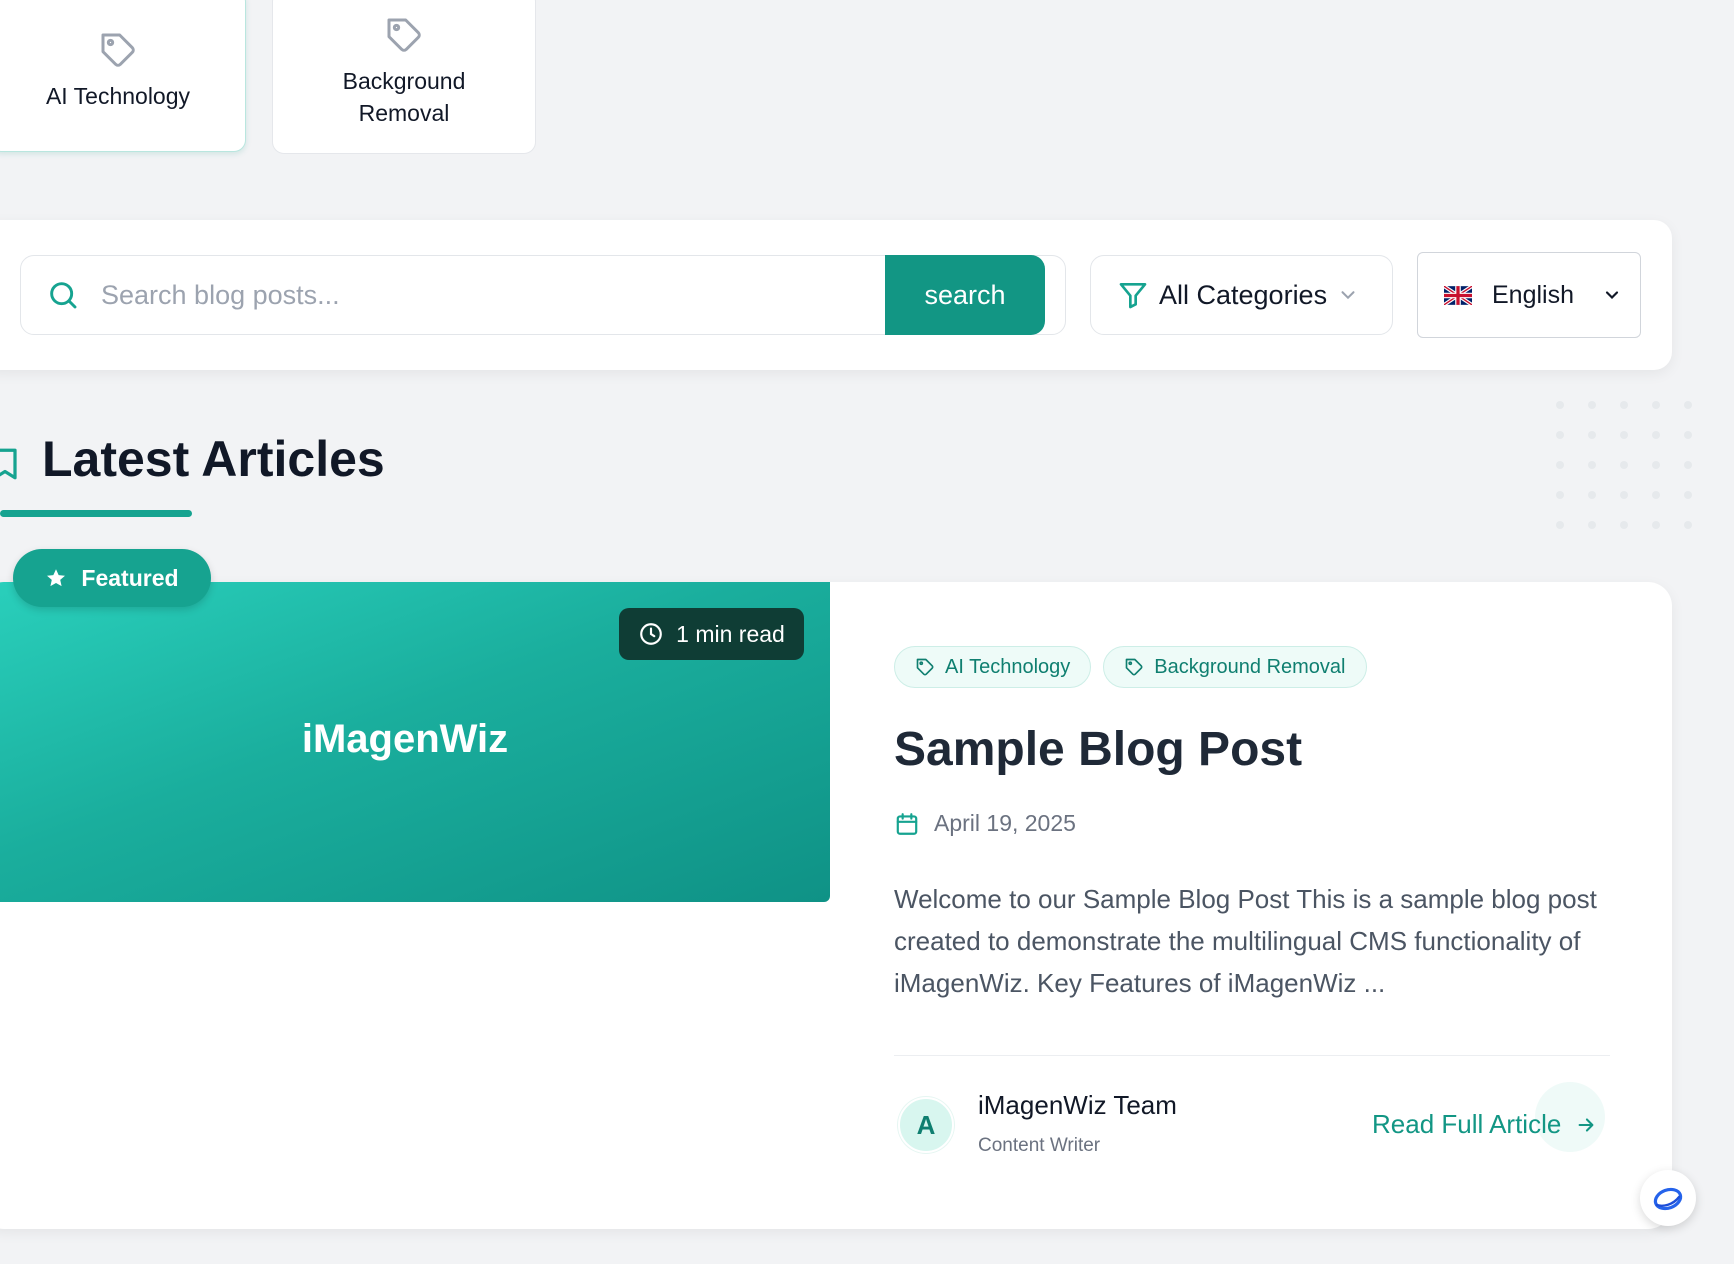 Image resolution: width=1734 pixels, height=1264 pixels. Describe the element at coordinates (926, 1125) in the screenshot. I see `avatar: A` at that location.